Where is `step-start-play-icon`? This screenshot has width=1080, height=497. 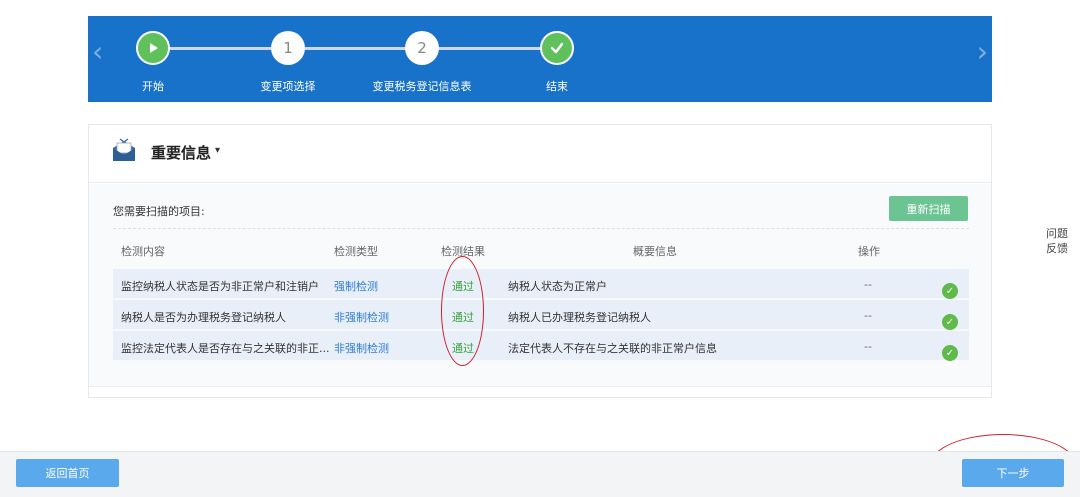
step-start-play-icon is located at coordinates (153, 48).